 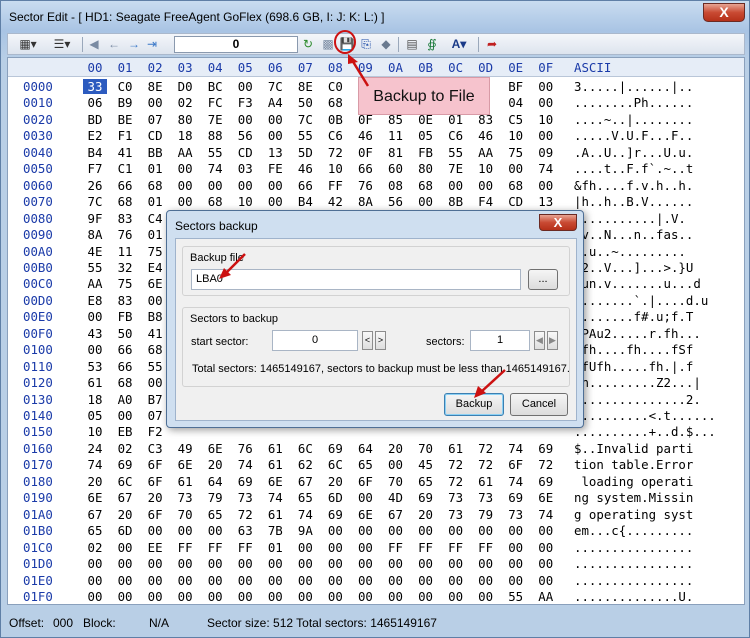 I want to click on hex-byte: EB, so click(x=125, y=431).